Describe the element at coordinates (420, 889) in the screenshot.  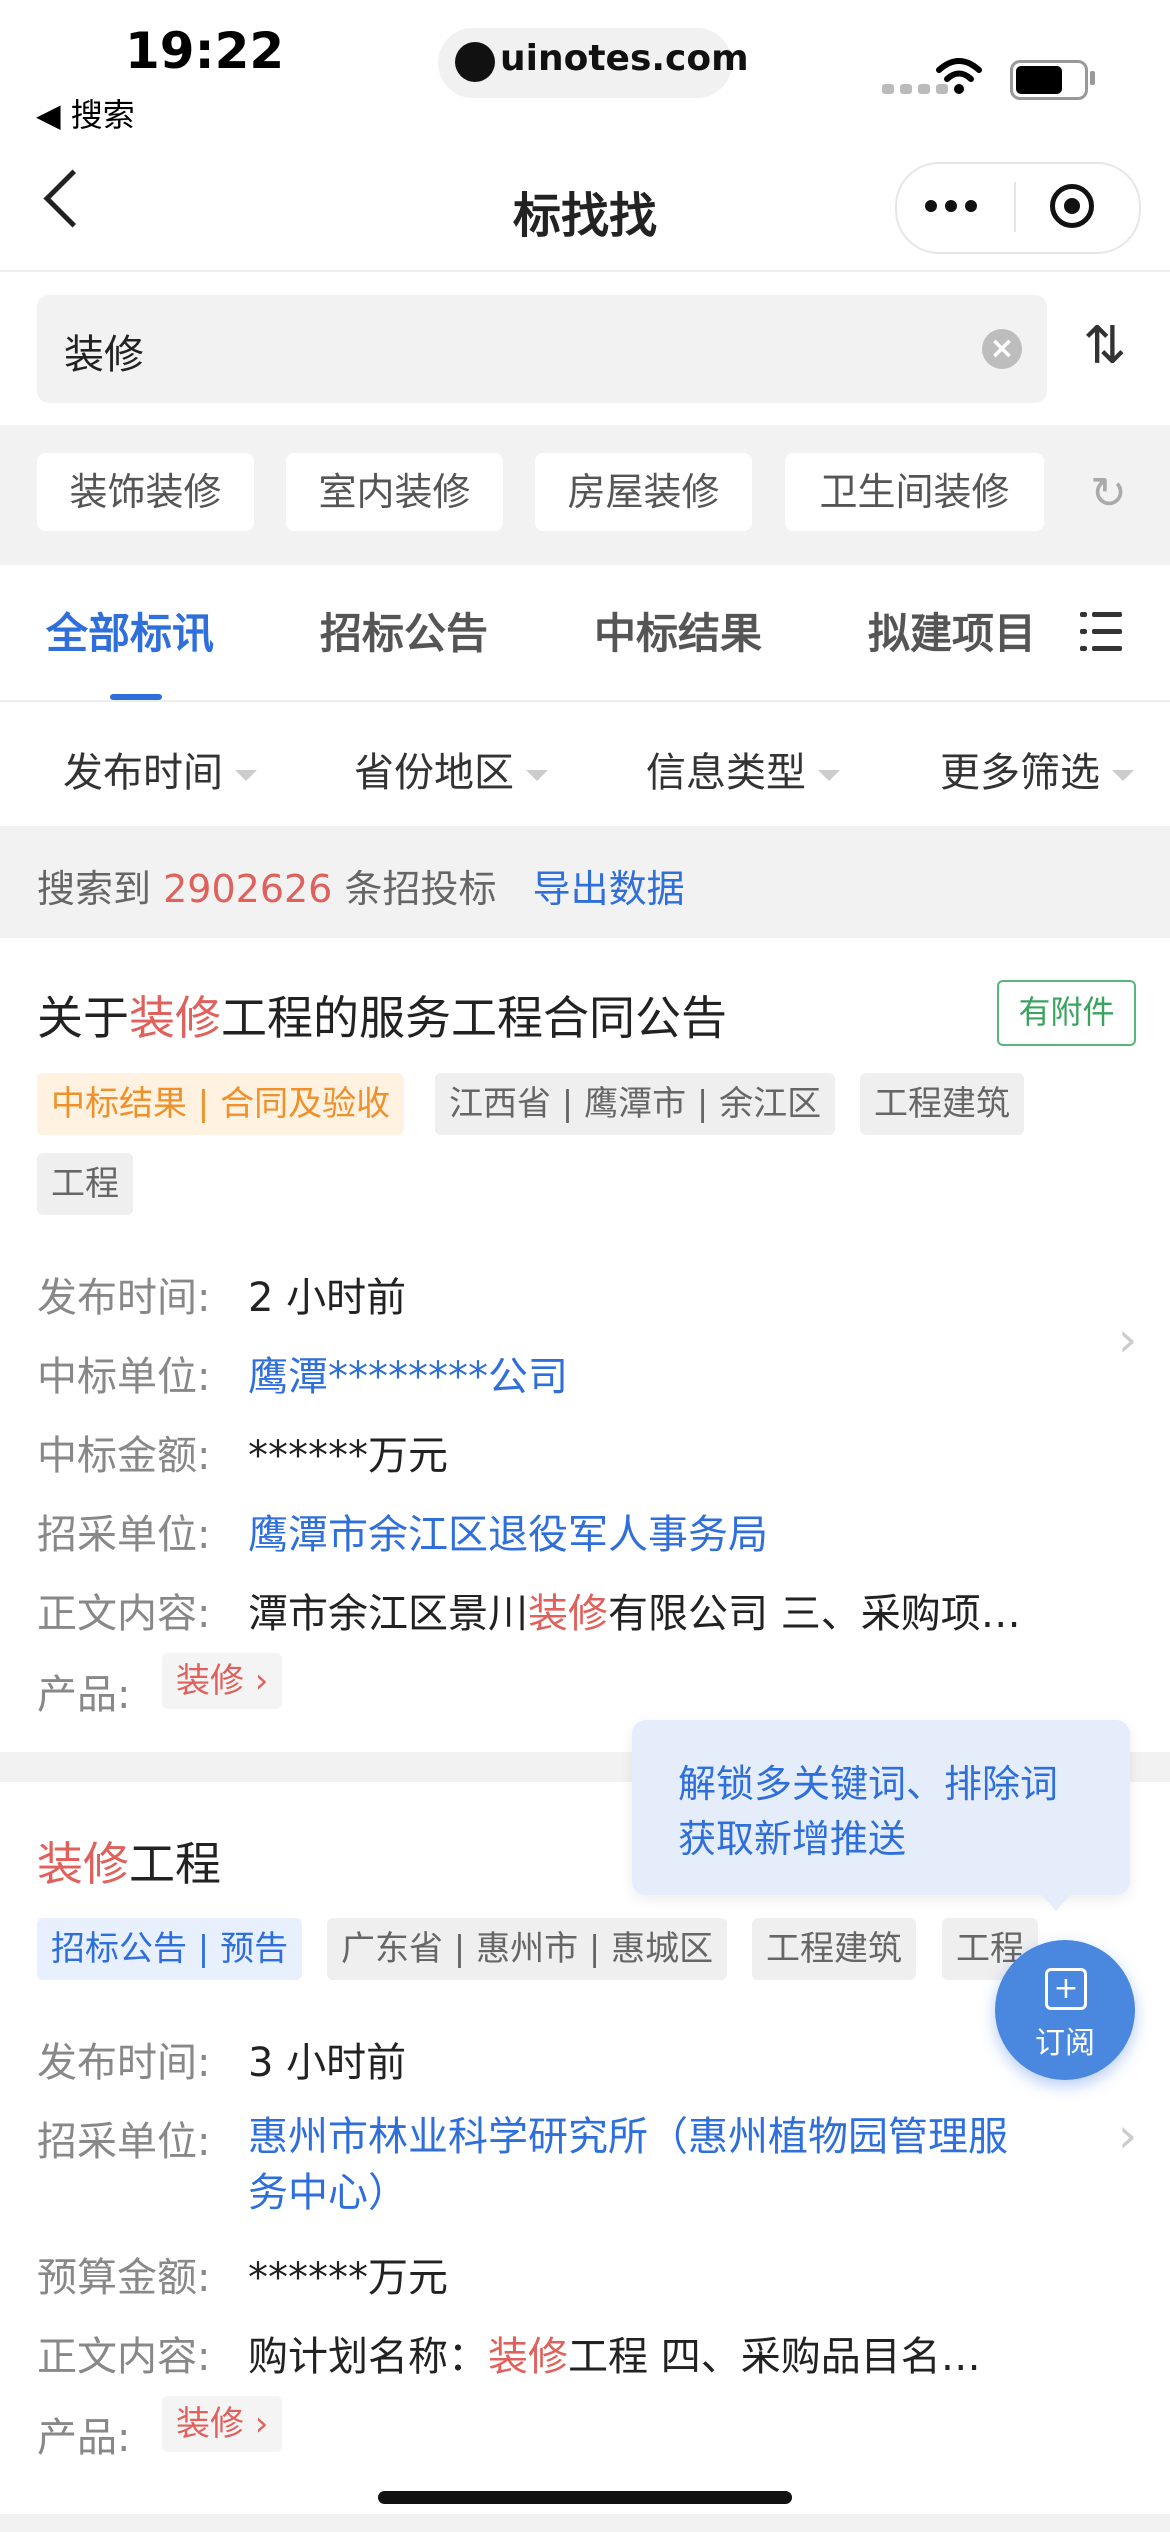
I see `result-suffix: 条招投标` at that location.